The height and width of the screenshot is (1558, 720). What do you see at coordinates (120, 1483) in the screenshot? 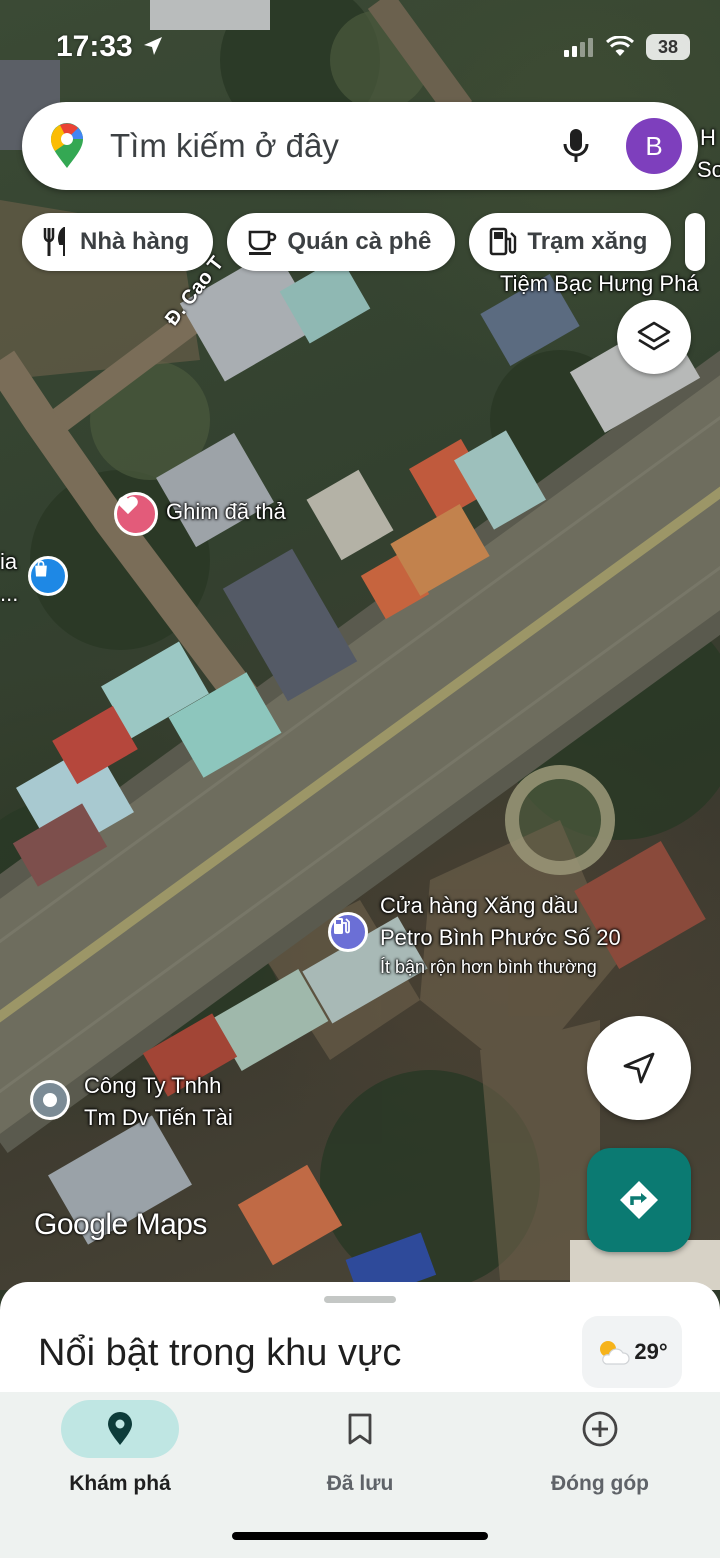
I see `nav-explore-label: Khám phá` at bounding box center [120, 1483].